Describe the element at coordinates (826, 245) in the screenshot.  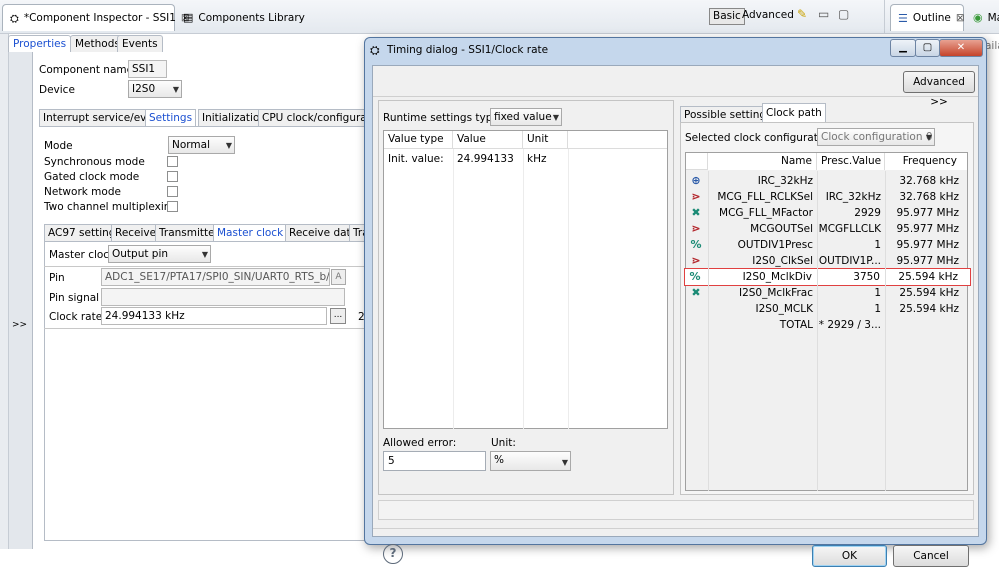
I see `clock-path-row: % OUTDIV1Presc 1 95.977 MHz` at that location.